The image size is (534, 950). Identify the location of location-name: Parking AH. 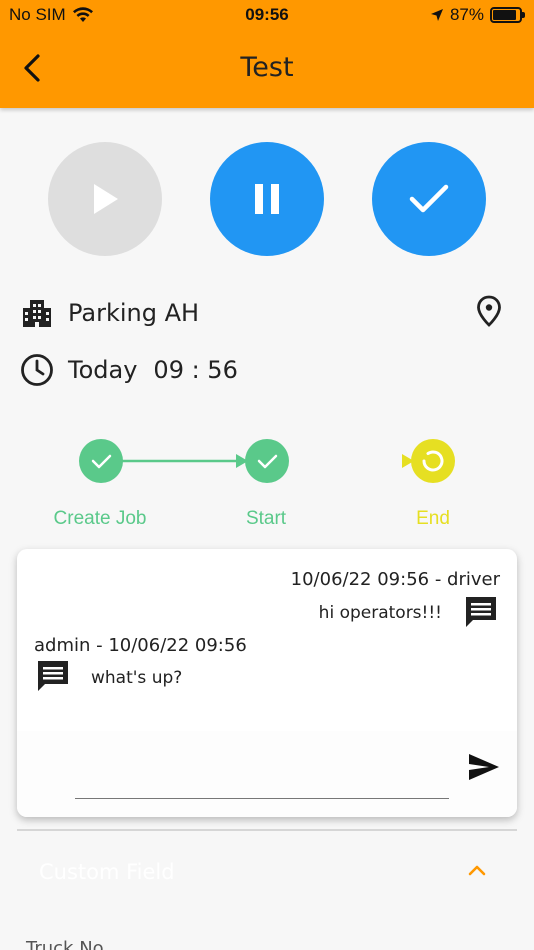
(134, 313).